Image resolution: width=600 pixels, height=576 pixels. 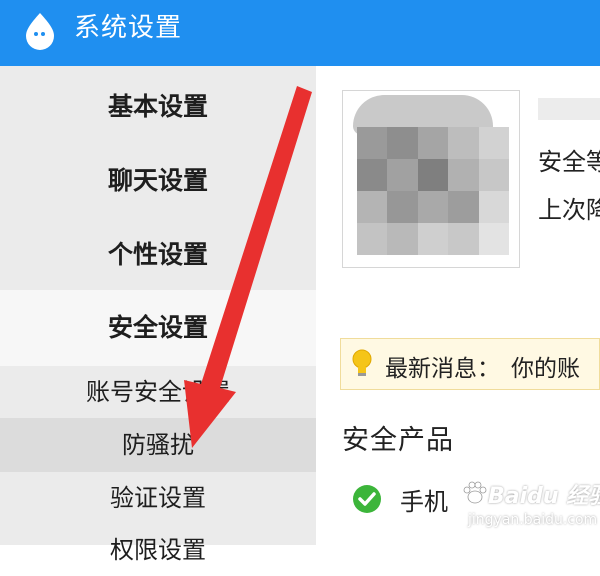 What do you see at coordinates (158, 445) in the screenshot?
I see `sidebar-subitem-anti-harassment: 防骚扰` at bounding box center [158, 445].